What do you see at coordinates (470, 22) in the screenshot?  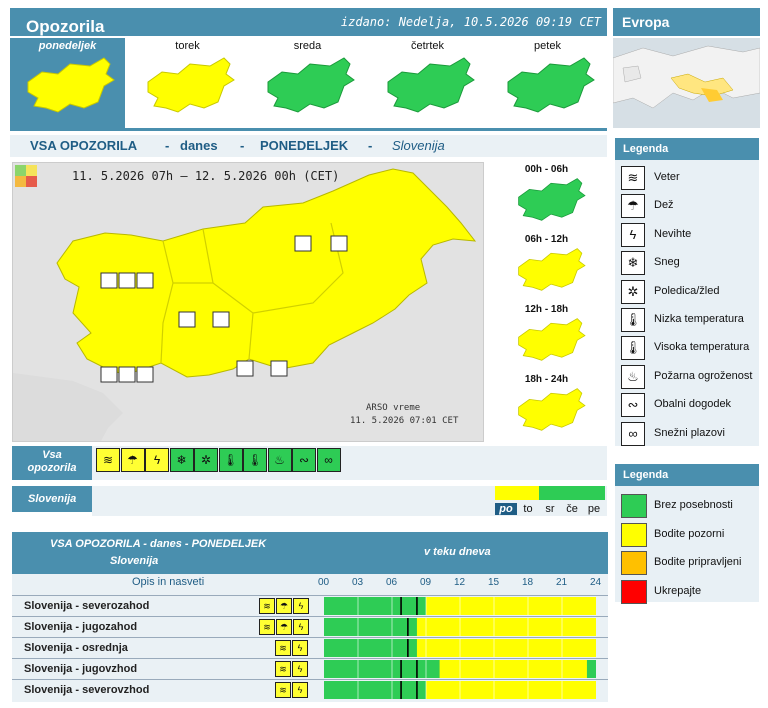 I see `issued-timestamp: izdano: Nedelja, 10.5.2026 09:19 CET` at bounding box center [470, 22].